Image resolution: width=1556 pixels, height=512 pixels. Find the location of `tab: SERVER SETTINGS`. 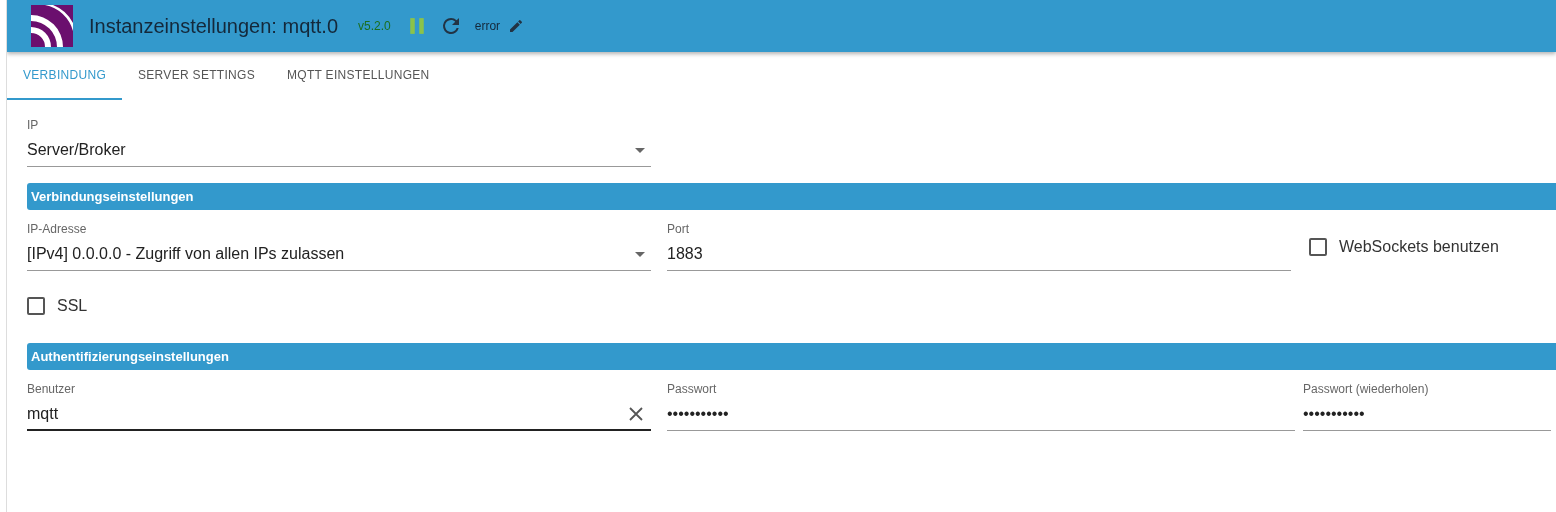

tab: SERVER SETTINGS is located at coordinates (196, 76).